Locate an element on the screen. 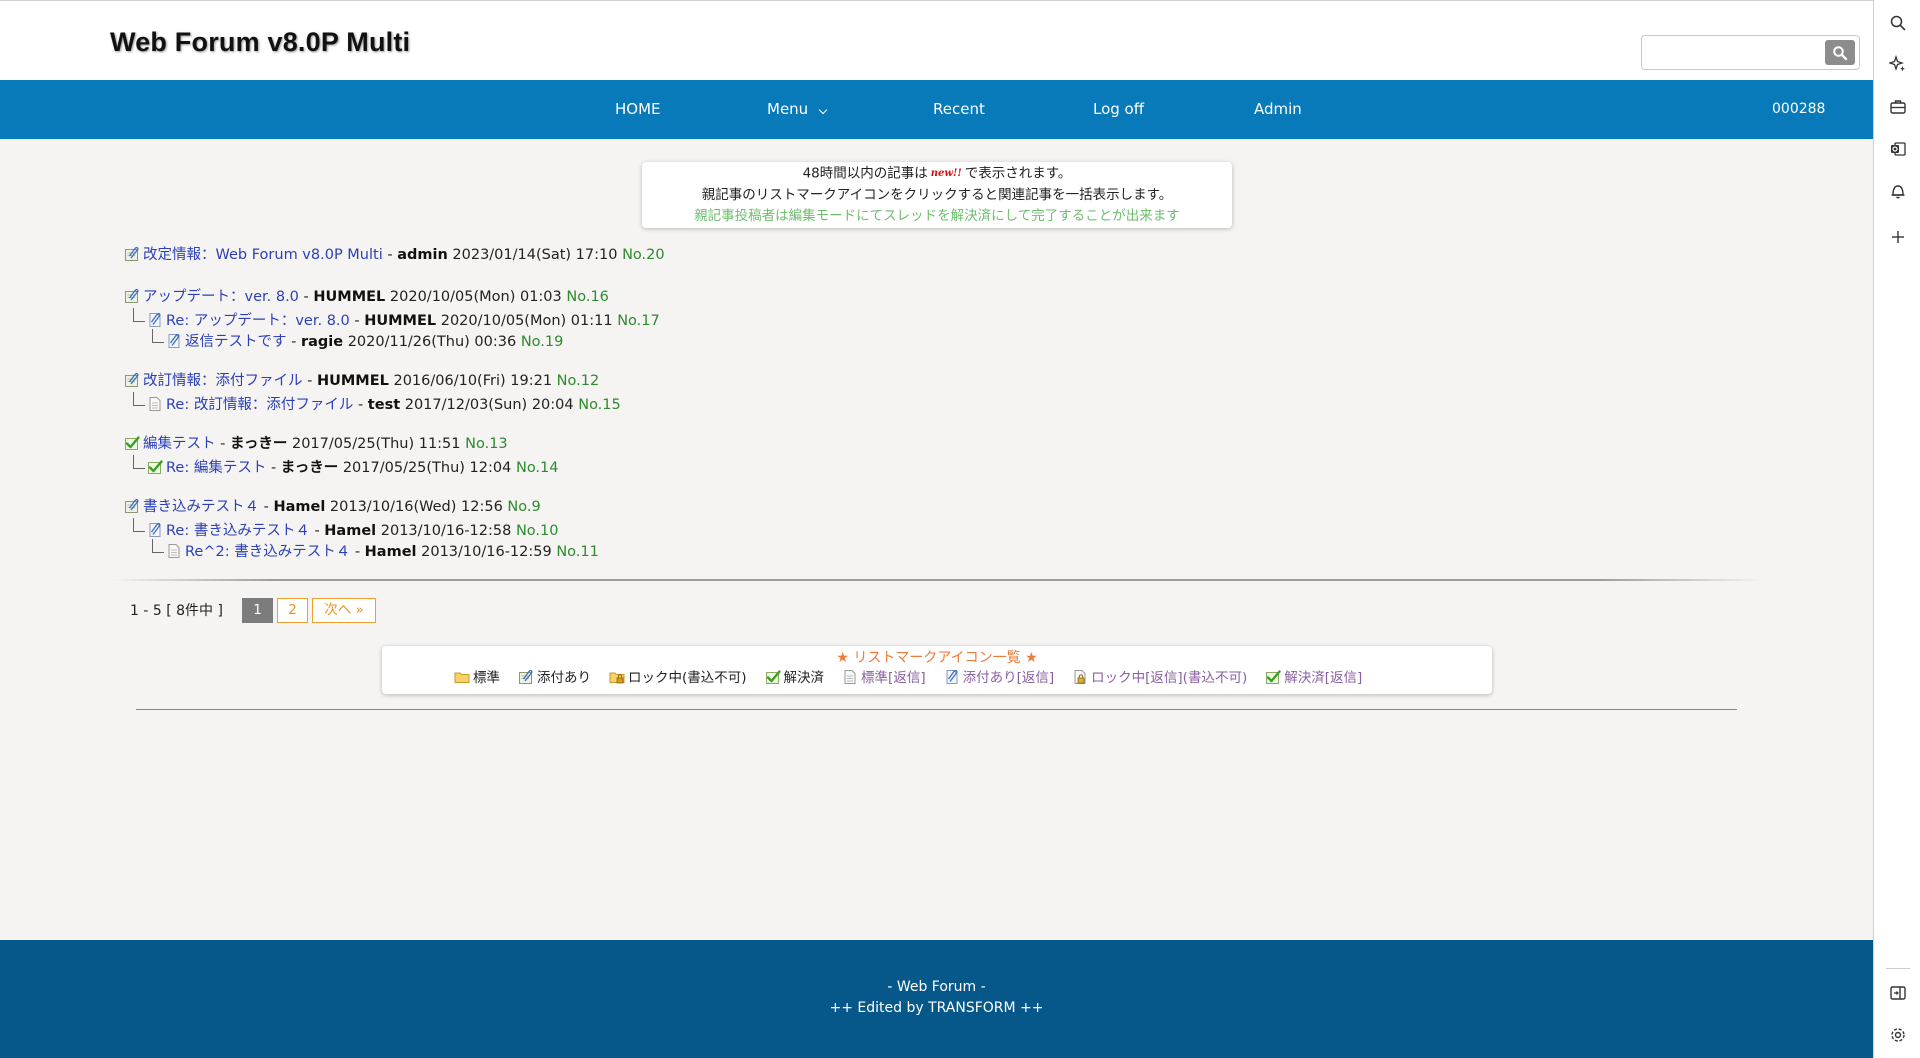  notice-line-3: 親記事投稿者は編集モードにてスレッドを解決済にして完了することが出来ます is located at coordinates (937, 215).